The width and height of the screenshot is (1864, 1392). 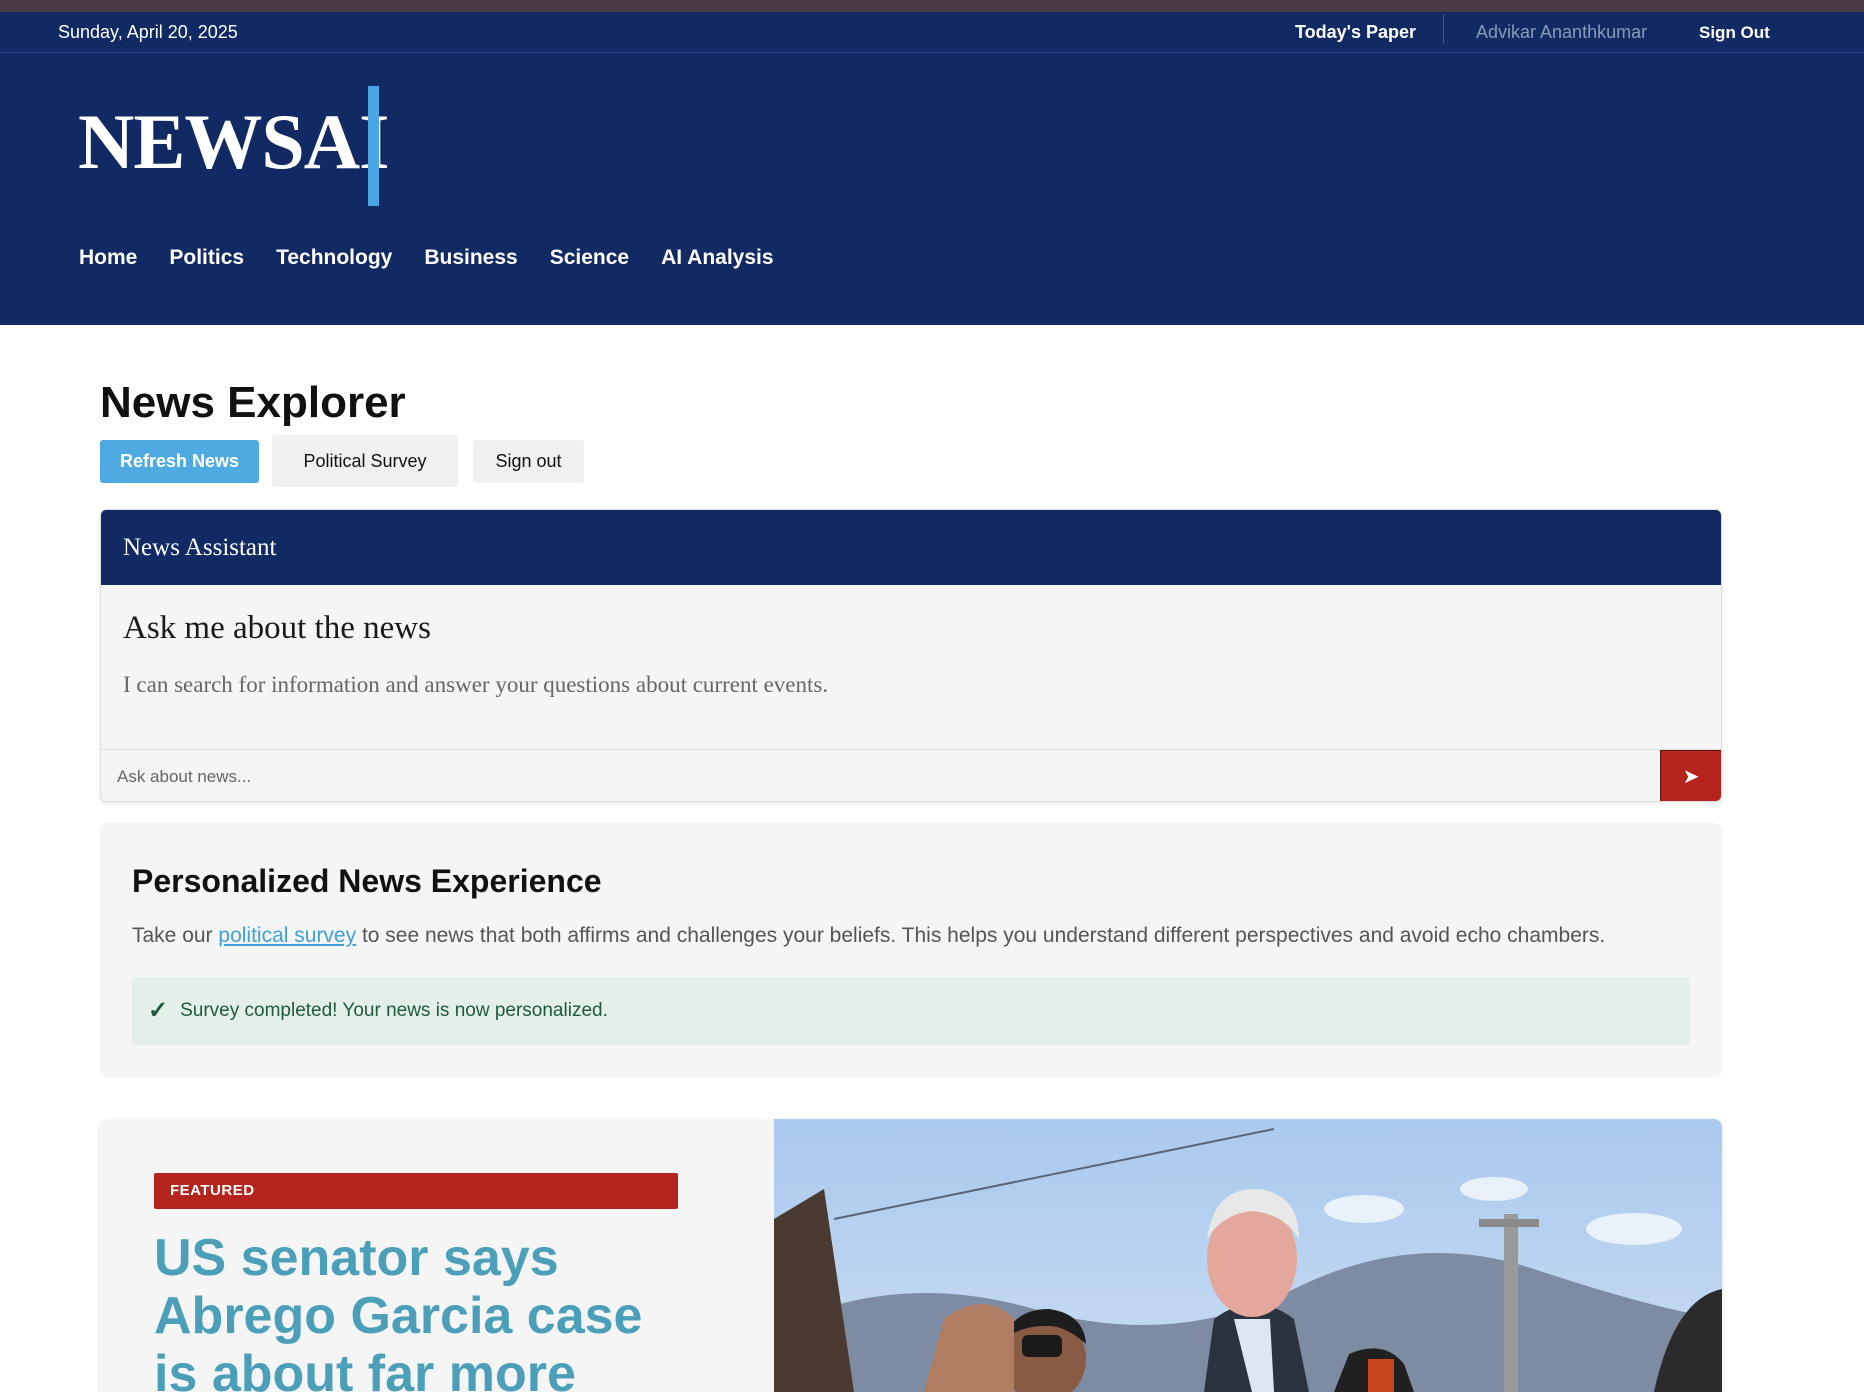 I want to click on assistant-heading: Ask me about the news, so click(x=277, y=628).